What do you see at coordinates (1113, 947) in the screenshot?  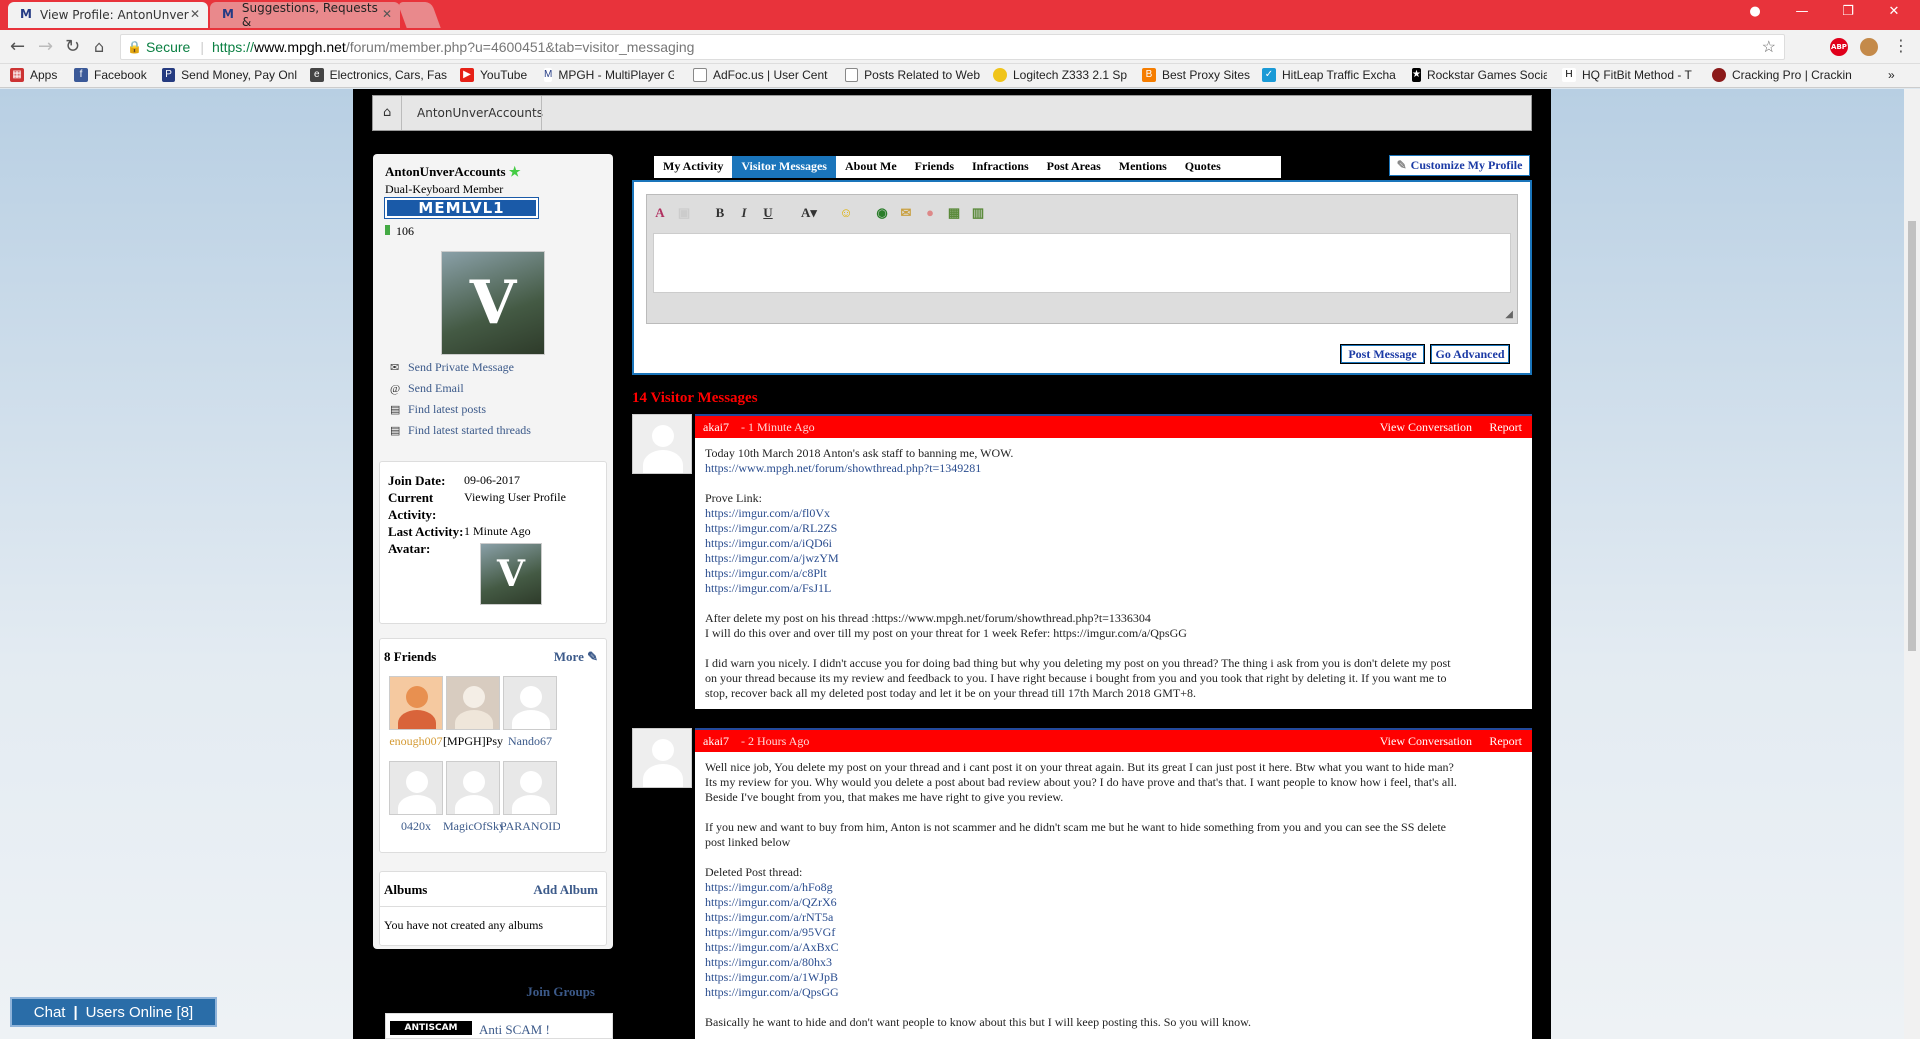 I see `imgur-link: https://imgur.com/a/AxBxC` at bounding box center [1113, 947].